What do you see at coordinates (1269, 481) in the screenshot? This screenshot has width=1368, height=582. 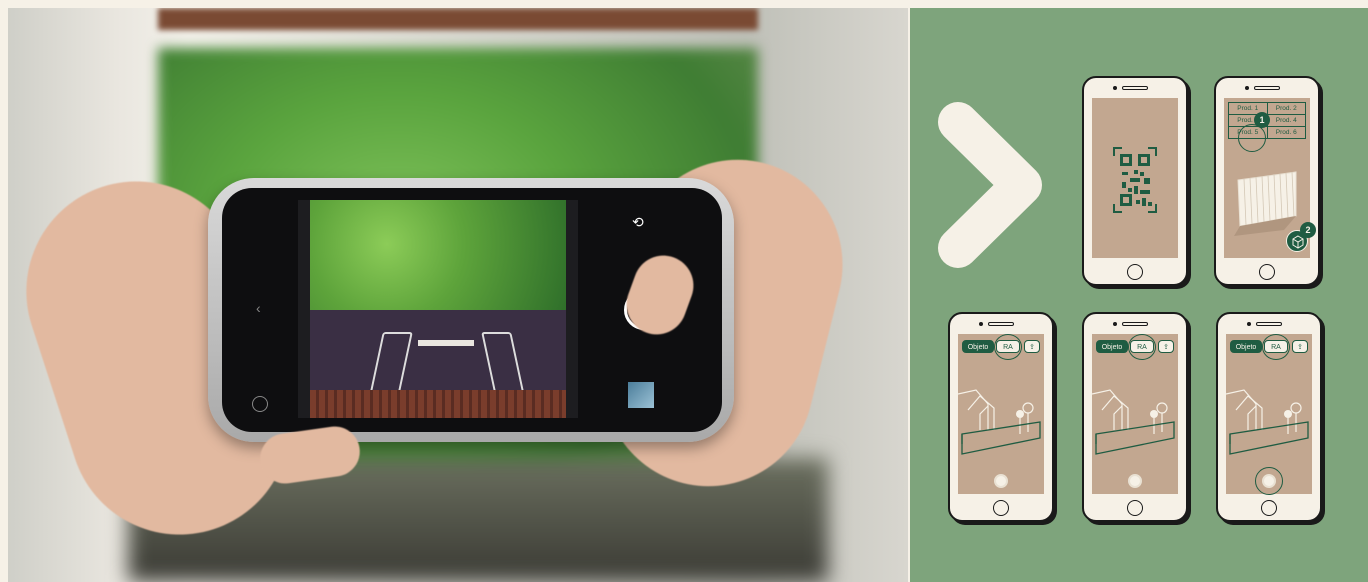 I see `highlight-ring` at bounding box center [1269, 481].